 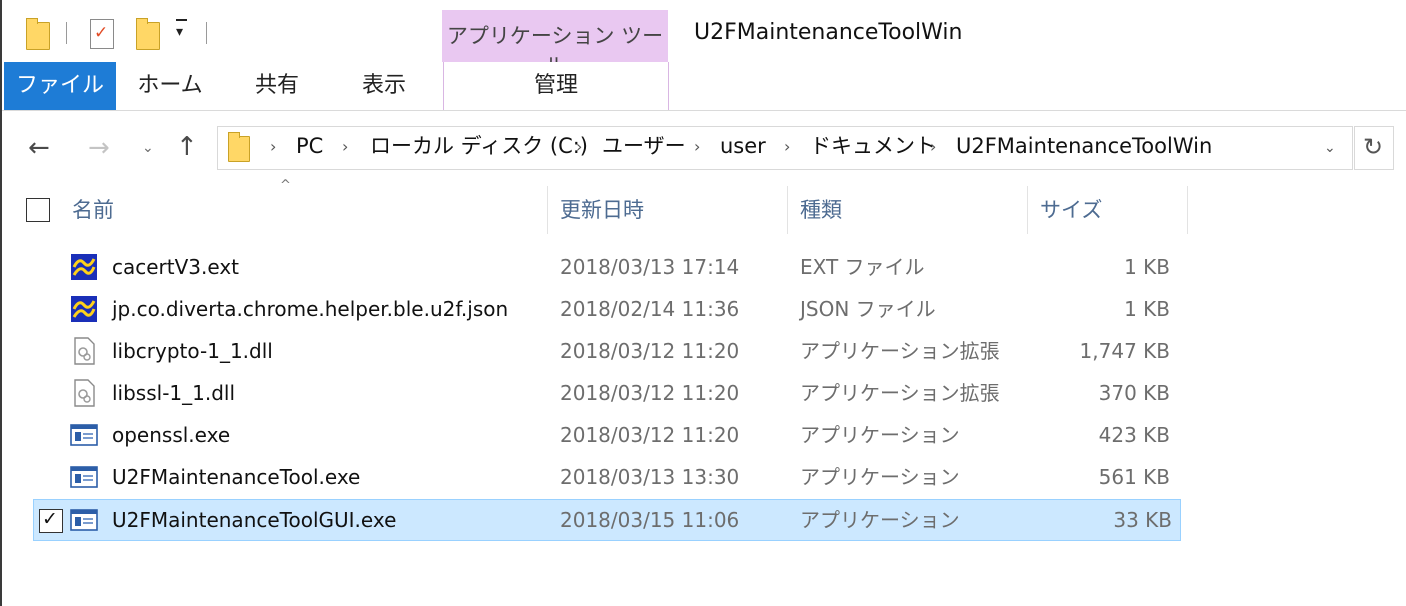 I want to click on file-name: libcrypto-1_1.dll, so click(x=192, y=351).